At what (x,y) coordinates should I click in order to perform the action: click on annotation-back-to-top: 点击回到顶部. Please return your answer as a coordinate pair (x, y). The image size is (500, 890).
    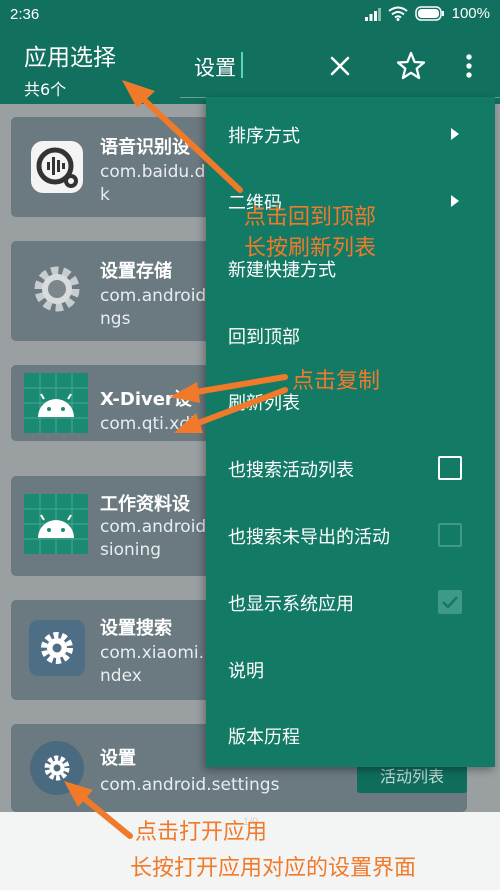
    Looking at the image, I should click on (310, 217).